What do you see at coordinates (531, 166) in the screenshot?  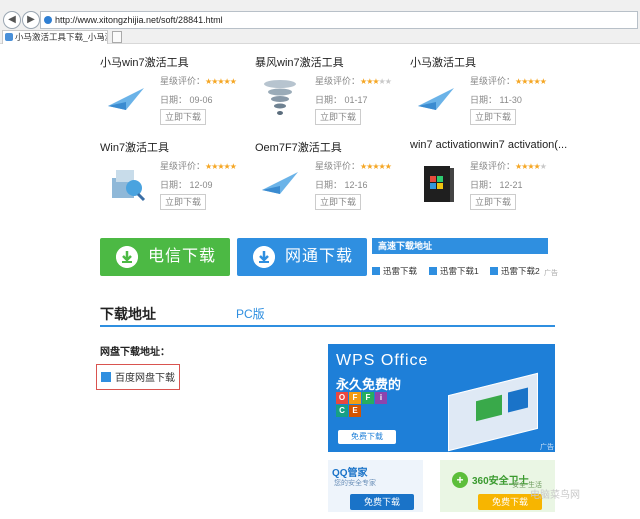 I see `stars-4: ★★★★★` at bounding box center [531, 166].